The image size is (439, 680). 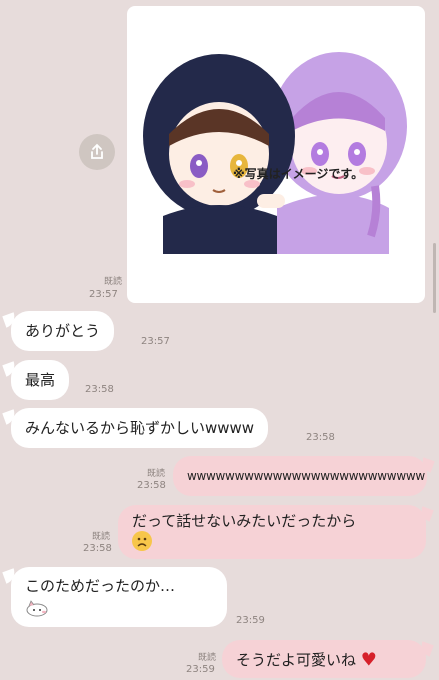 What do you see at coordinates (434, 278) in the screenshot?
I see `scrollbar-thumb` at bounding box center [434, 278].